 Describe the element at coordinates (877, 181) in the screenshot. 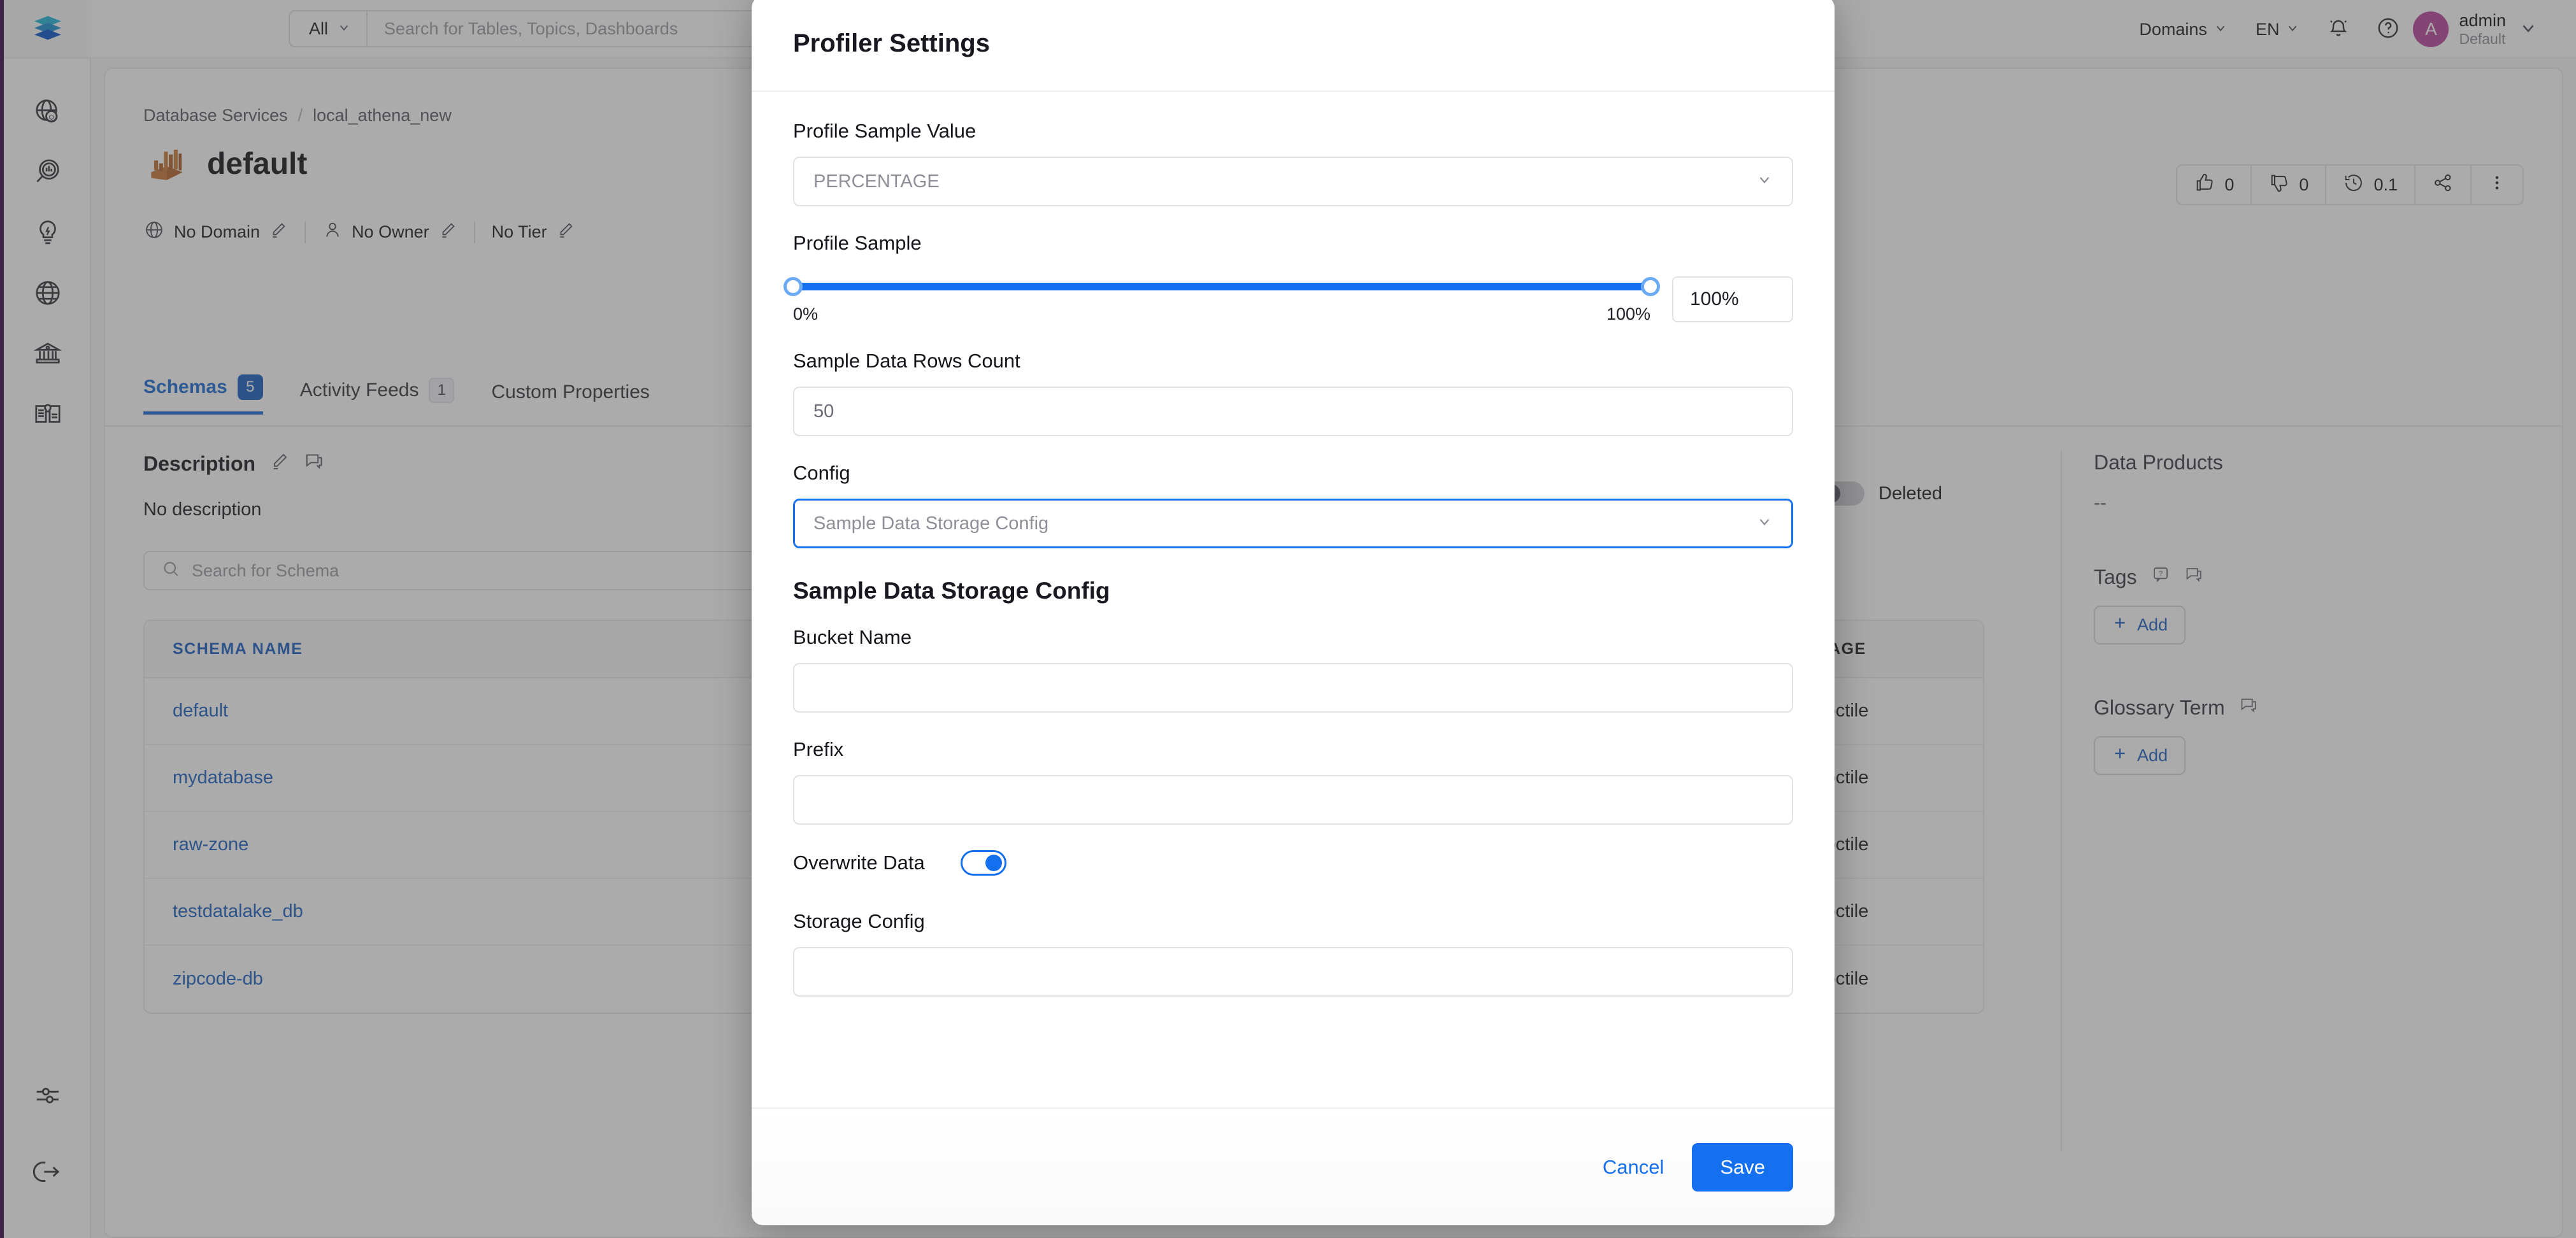

I see `profile-sample-value-selected: PERCENTAGE` at that location.